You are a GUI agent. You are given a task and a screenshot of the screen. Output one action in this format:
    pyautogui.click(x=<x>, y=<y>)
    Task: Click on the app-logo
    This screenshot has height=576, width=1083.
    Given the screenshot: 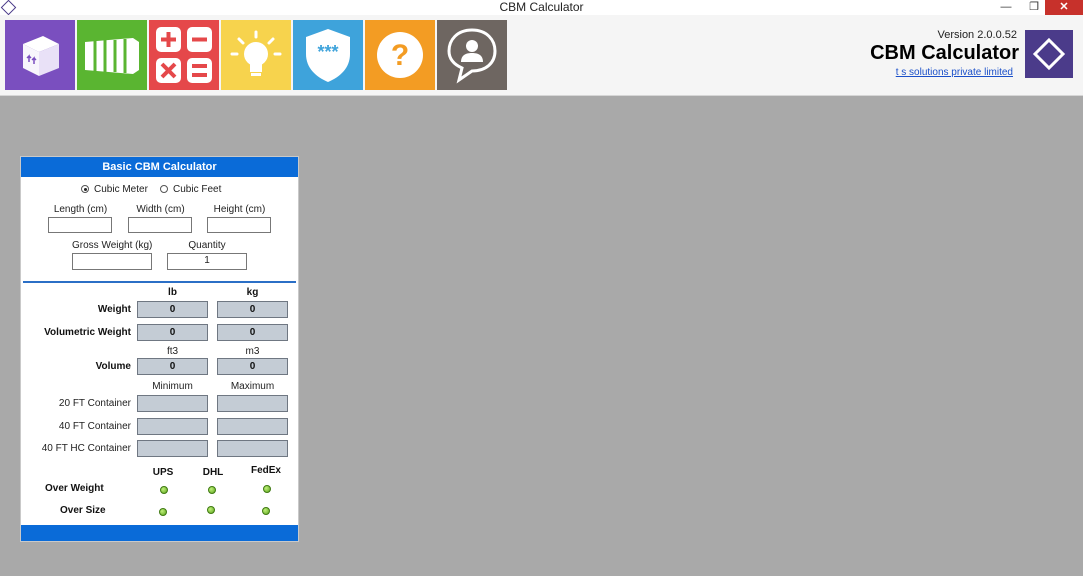 What is the action you would take?
    pyautogui.click(x=1049, y=54)
    